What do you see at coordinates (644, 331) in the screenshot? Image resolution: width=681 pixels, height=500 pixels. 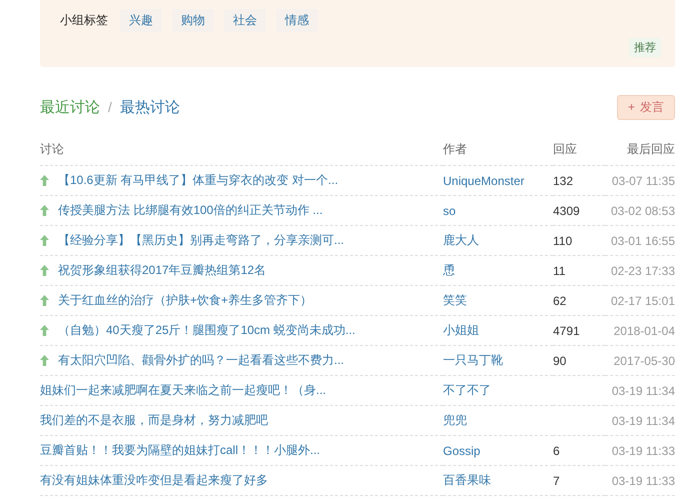 I see `last-reply-time: 2018-01-04` at bounding box center [644, 331].